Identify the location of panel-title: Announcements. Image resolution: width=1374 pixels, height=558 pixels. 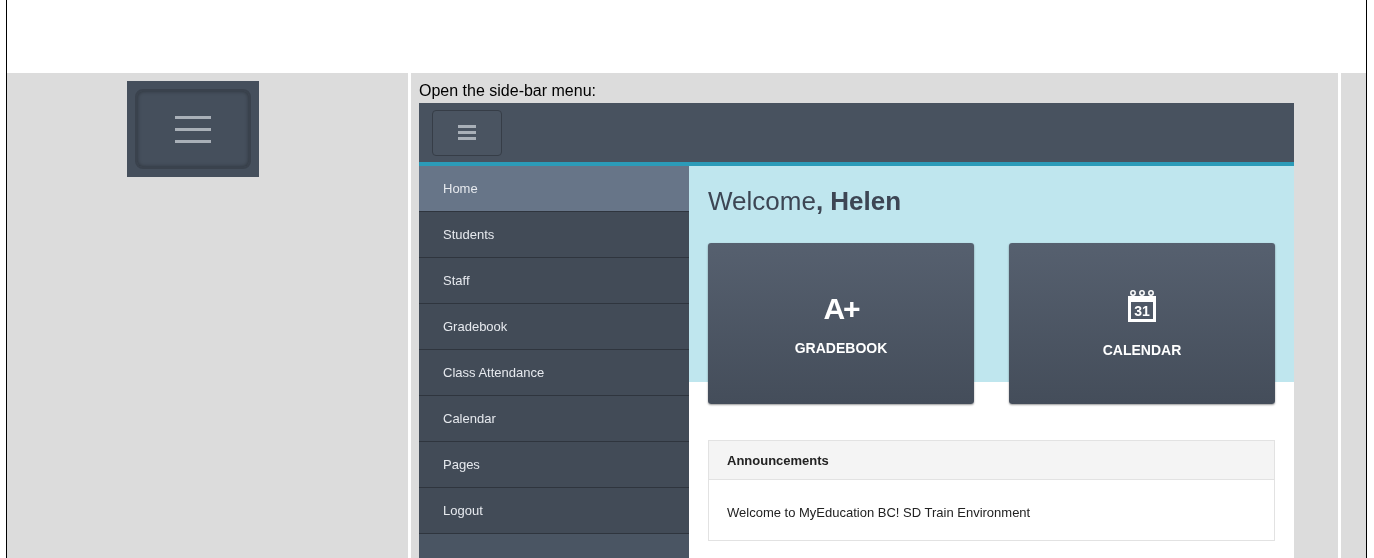
(991, 460).